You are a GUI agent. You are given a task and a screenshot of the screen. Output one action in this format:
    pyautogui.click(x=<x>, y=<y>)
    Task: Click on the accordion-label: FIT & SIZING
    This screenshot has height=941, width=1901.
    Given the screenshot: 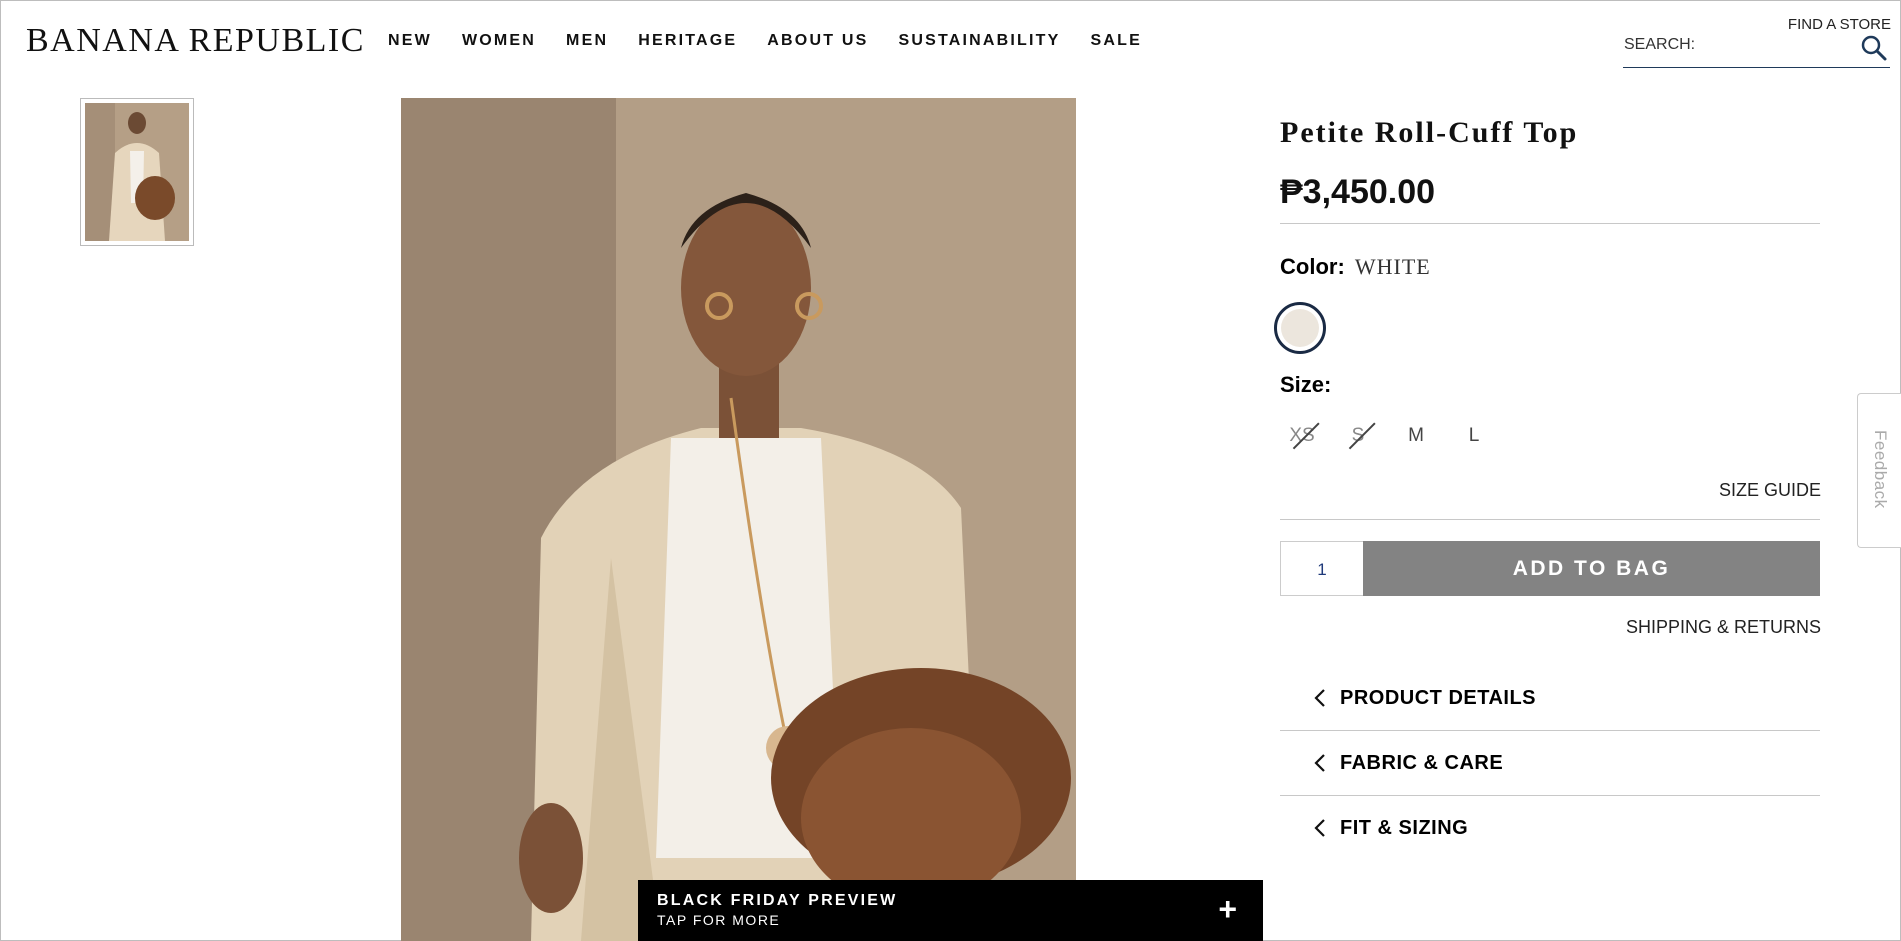 What is the action you would take?
    pyautogui.click(x=1404, y=828)
    